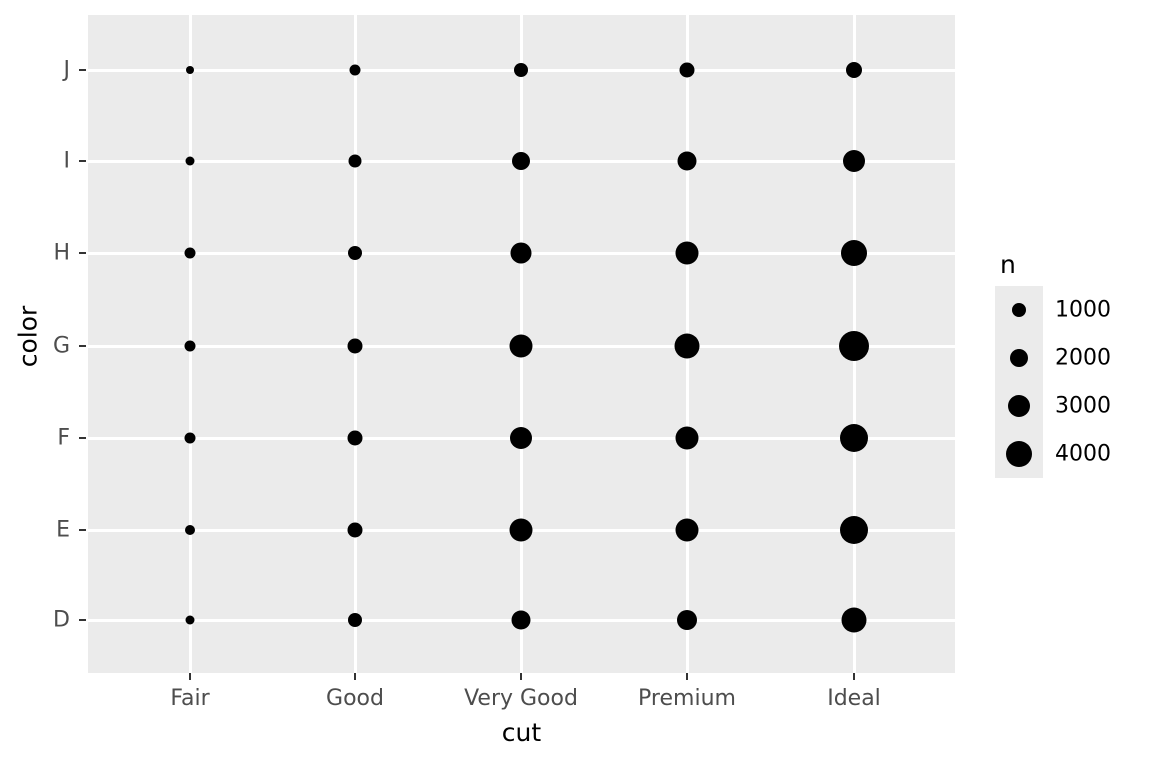 Image resolution: width=1152 pixels, height=768 pixels. I want to click on y-tick-mark-J, so click(82, 70).